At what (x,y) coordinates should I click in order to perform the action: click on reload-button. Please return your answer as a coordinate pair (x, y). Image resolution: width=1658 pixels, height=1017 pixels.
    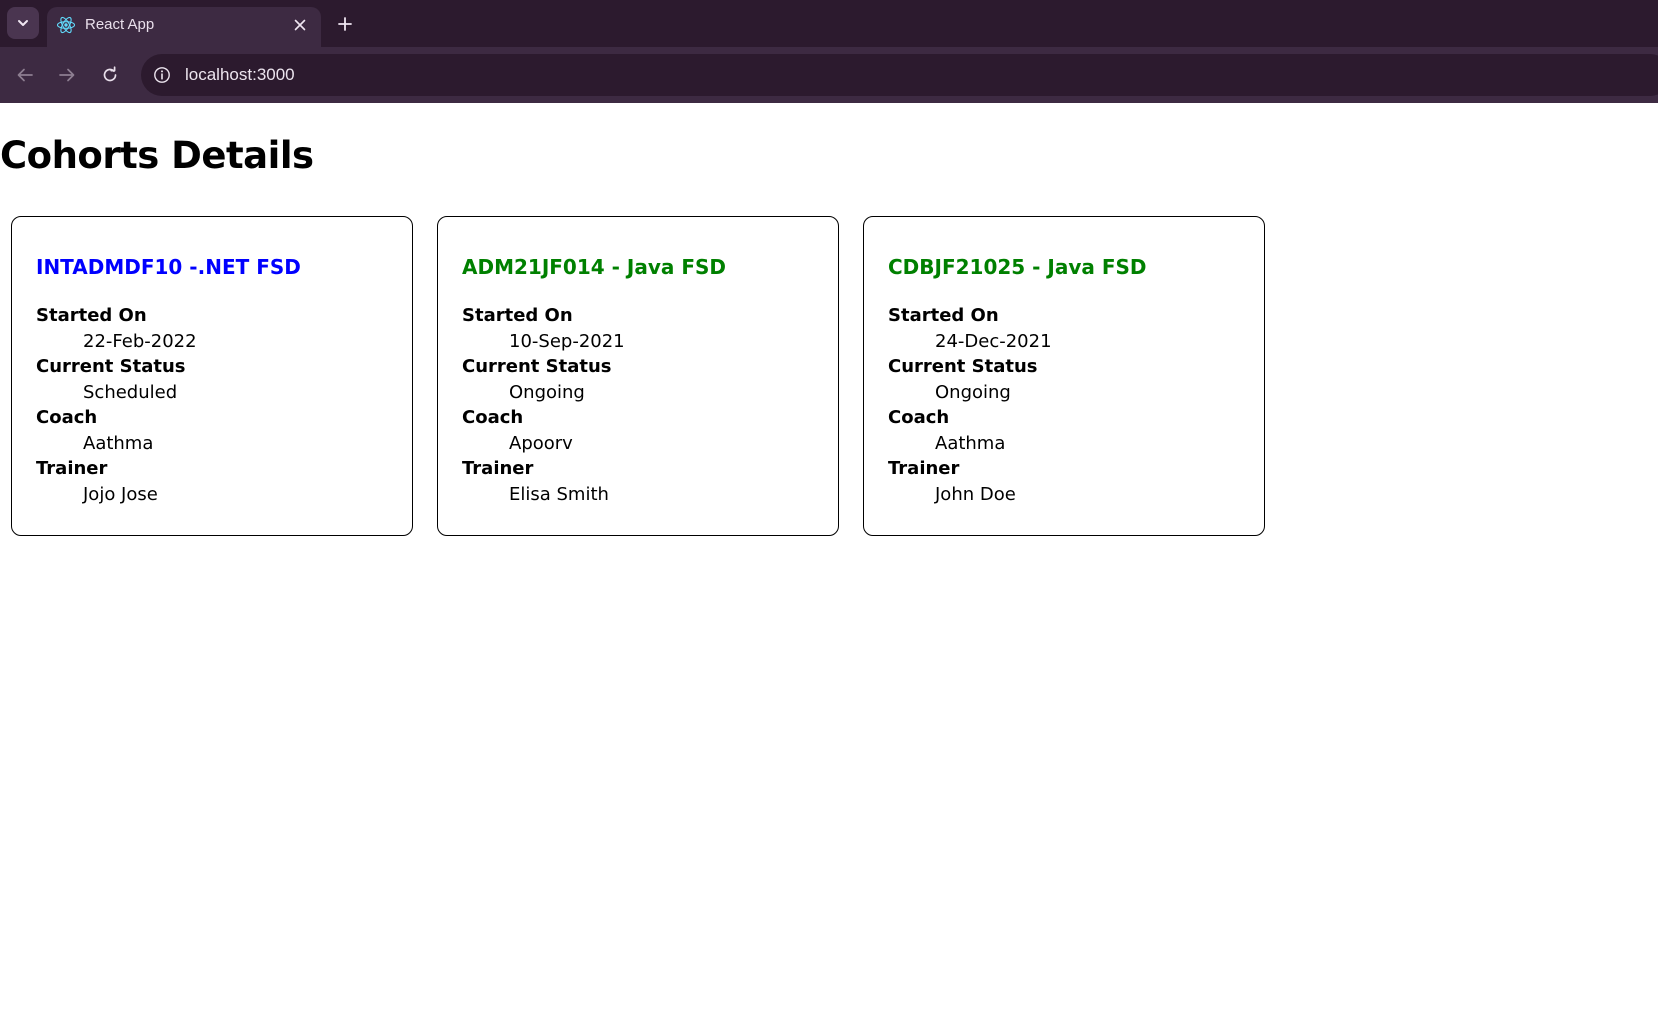
    Looking at the image, I should click on (110, 75).